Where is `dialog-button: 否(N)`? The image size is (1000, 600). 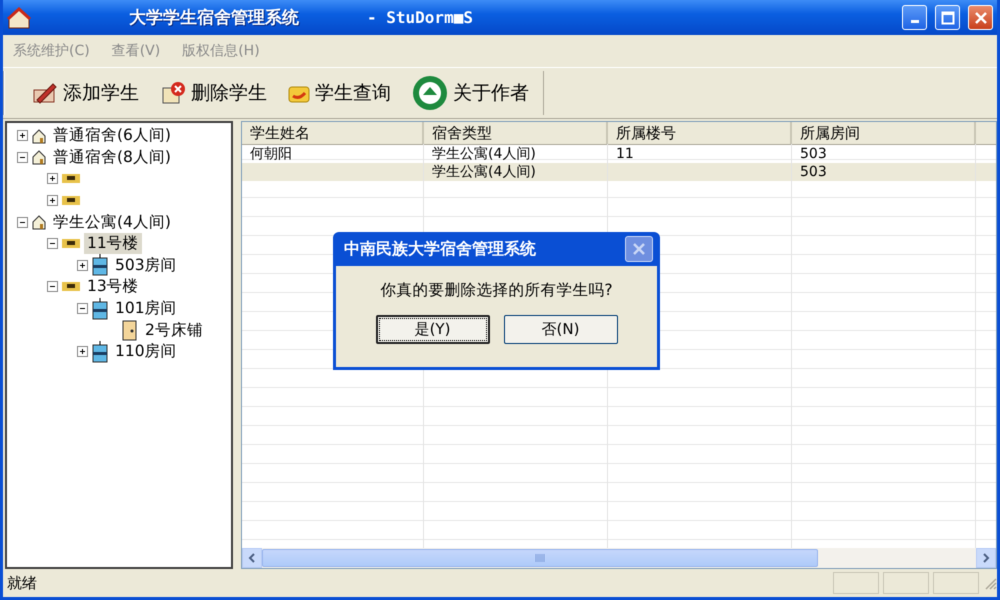 dialog-button: 否(N) is located at coordinates (561, 329).